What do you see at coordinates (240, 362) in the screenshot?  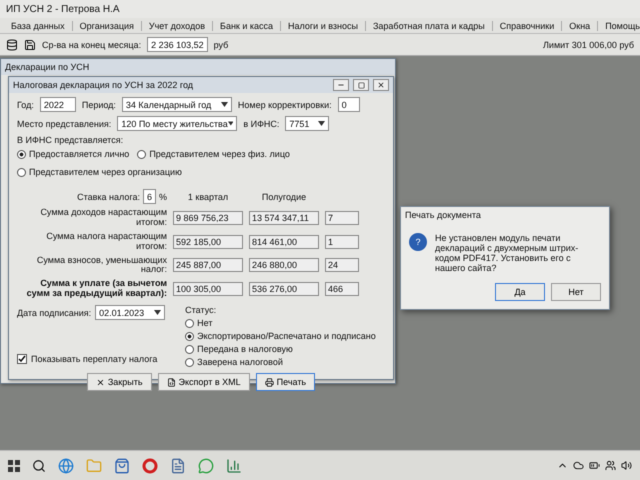 I see `radio-label: Заверена налоговой` at bounding box center [240, 362].